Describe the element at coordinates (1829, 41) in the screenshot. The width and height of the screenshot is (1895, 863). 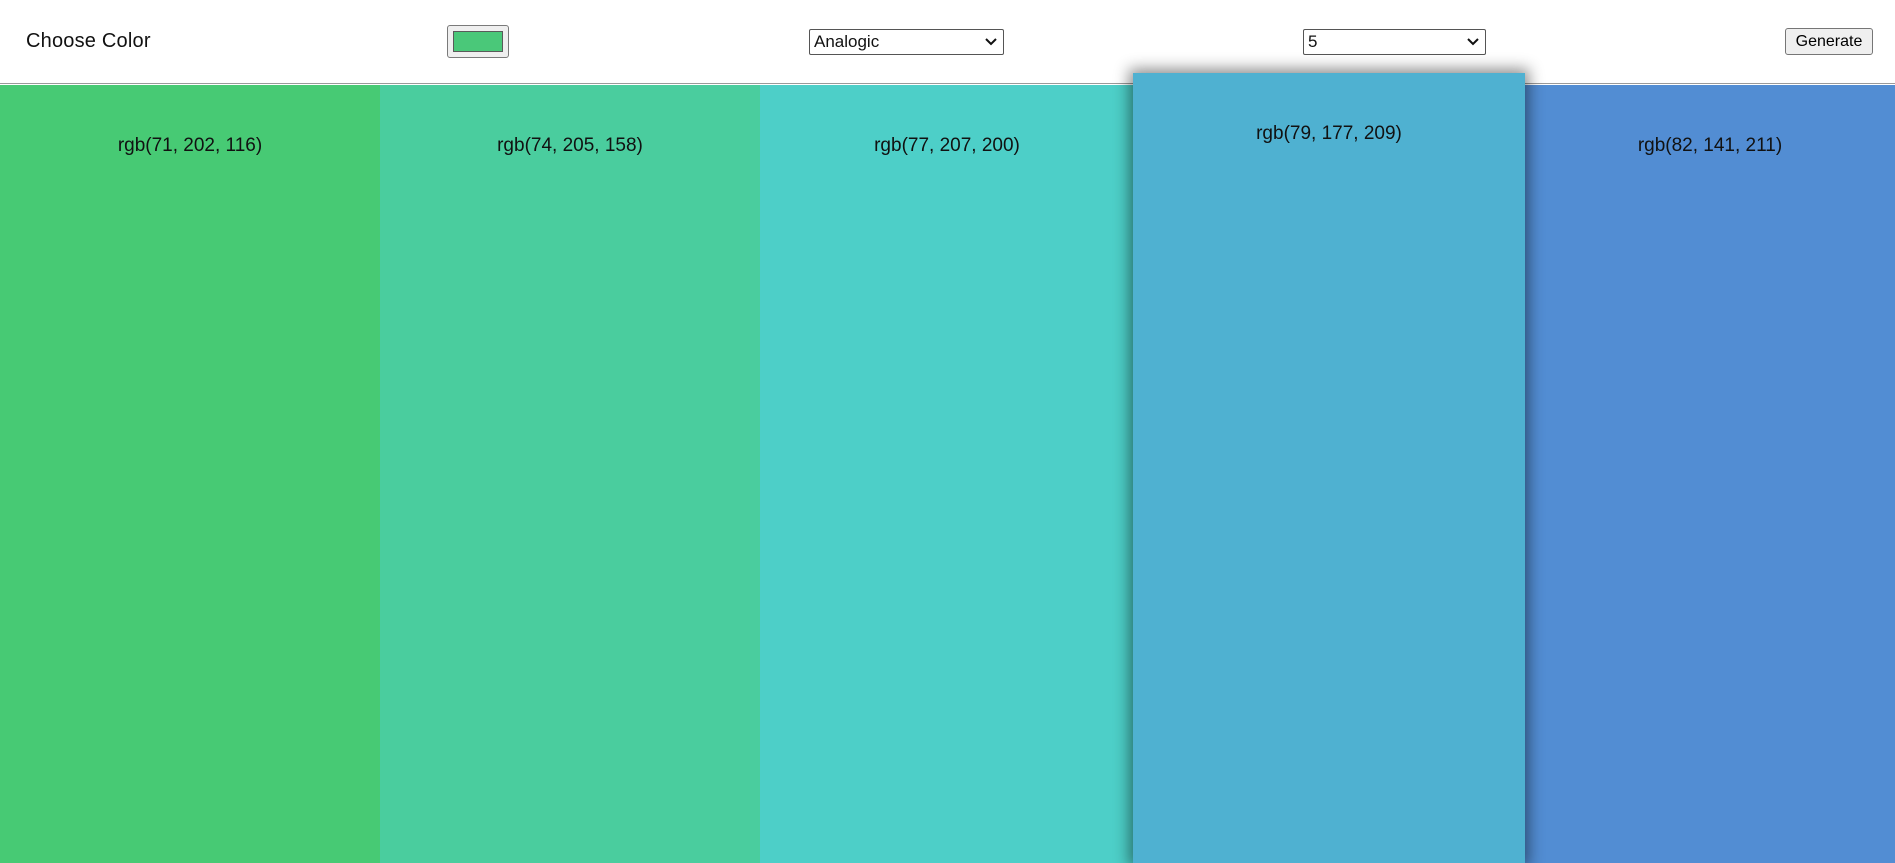
I see `generate-button: Generate` at that location.